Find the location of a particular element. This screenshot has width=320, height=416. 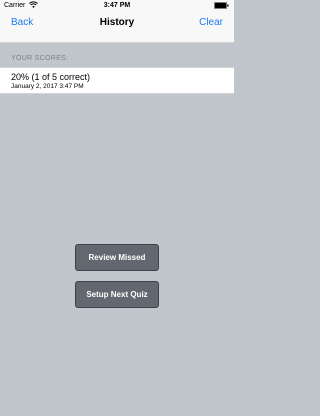

status-bar: Carrier 3:47 PM is located at coordinates (117, 6).